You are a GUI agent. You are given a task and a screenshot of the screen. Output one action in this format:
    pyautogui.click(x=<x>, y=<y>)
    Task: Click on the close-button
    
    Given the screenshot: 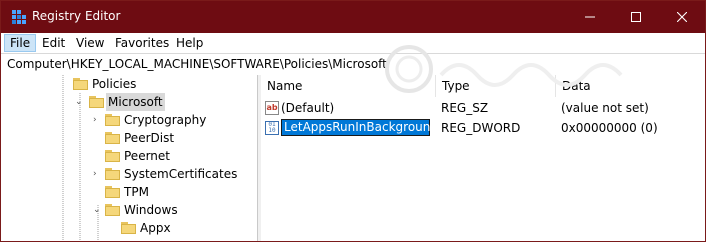 What is the action you would take?
    pyautogui.click(x=682, y=17)
    